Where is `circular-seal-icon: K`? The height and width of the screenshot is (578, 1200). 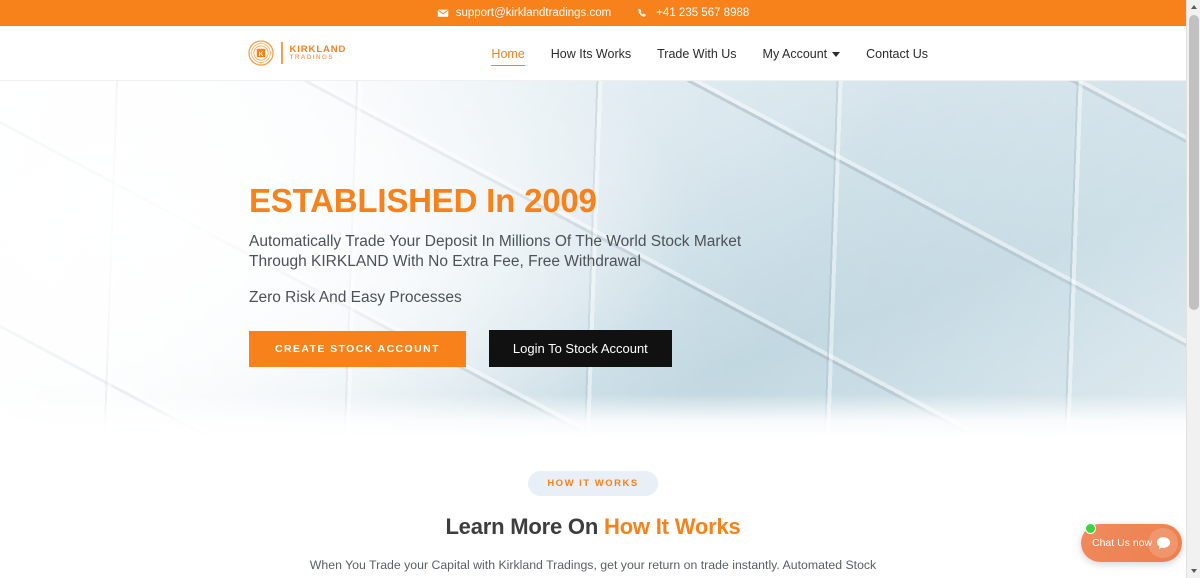
circular-seal-icon: K is located at coordinates (261, 53).